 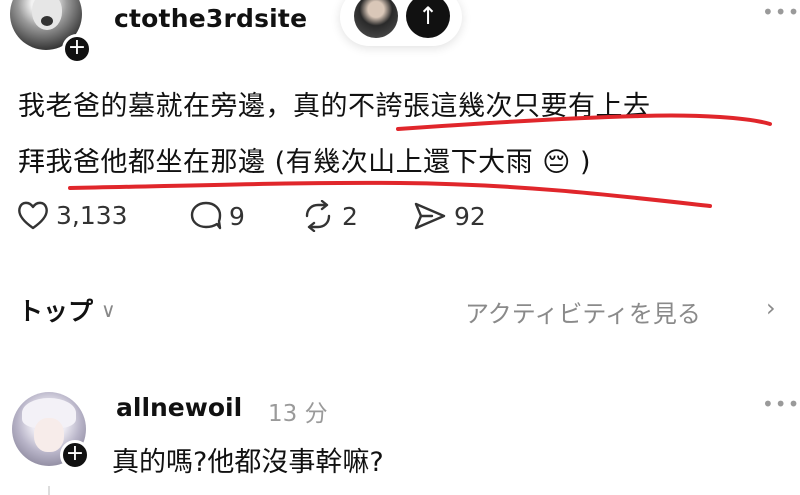 I want to click on new-posts-pill: ↑, so click(x=401, y=23).